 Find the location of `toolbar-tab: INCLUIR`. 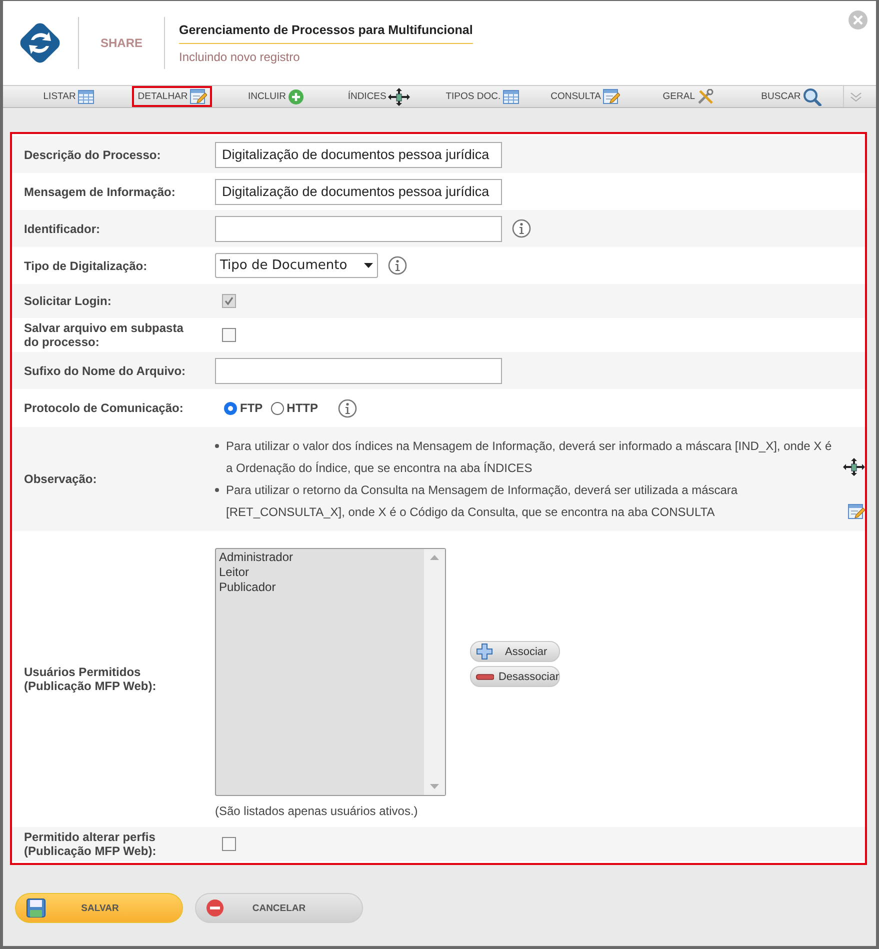

toolbar-tab: INCLUIR is located at coordinates (276, 96).